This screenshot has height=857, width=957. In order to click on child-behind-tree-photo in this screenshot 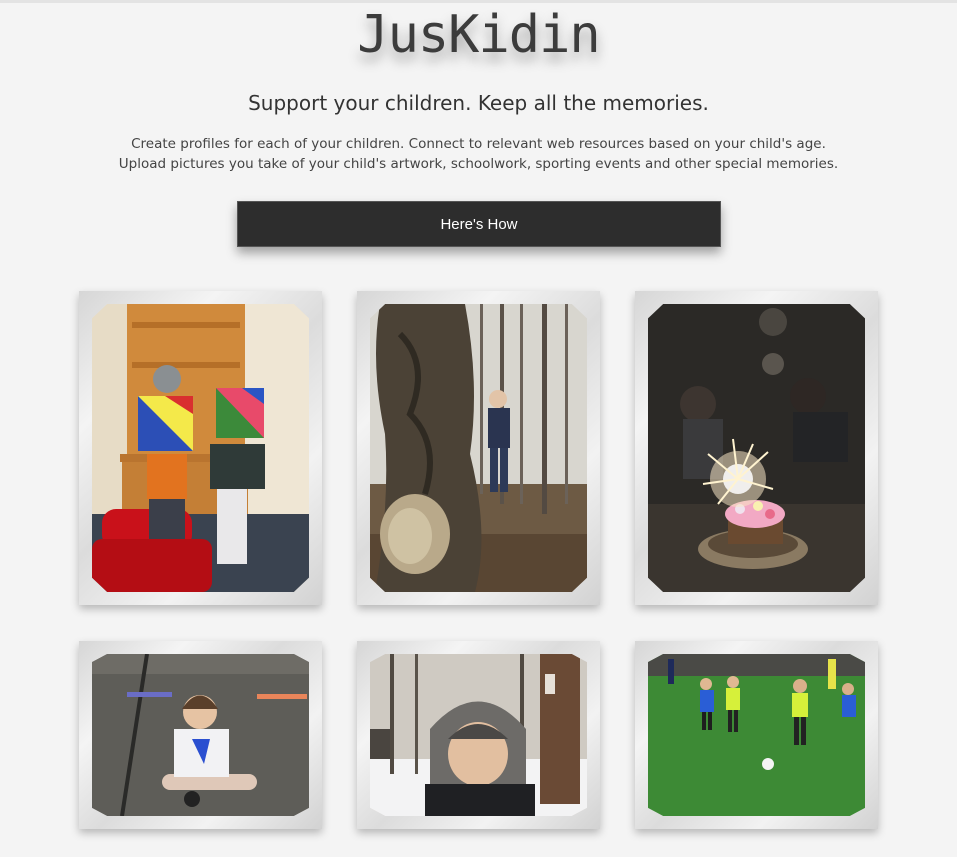, I will do `click(478, 448)`.